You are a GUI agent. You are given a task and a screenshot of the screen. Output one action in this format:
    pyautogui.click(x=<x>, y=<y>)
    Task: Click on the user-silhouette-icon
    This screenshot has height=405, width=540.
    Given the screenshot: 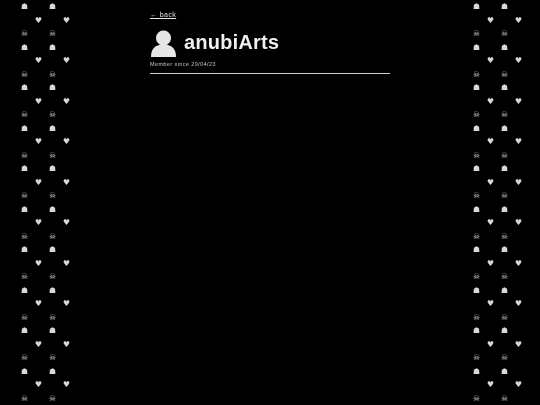 What is the action you would take?
    pyautogui.click(x=163, y=43)
    